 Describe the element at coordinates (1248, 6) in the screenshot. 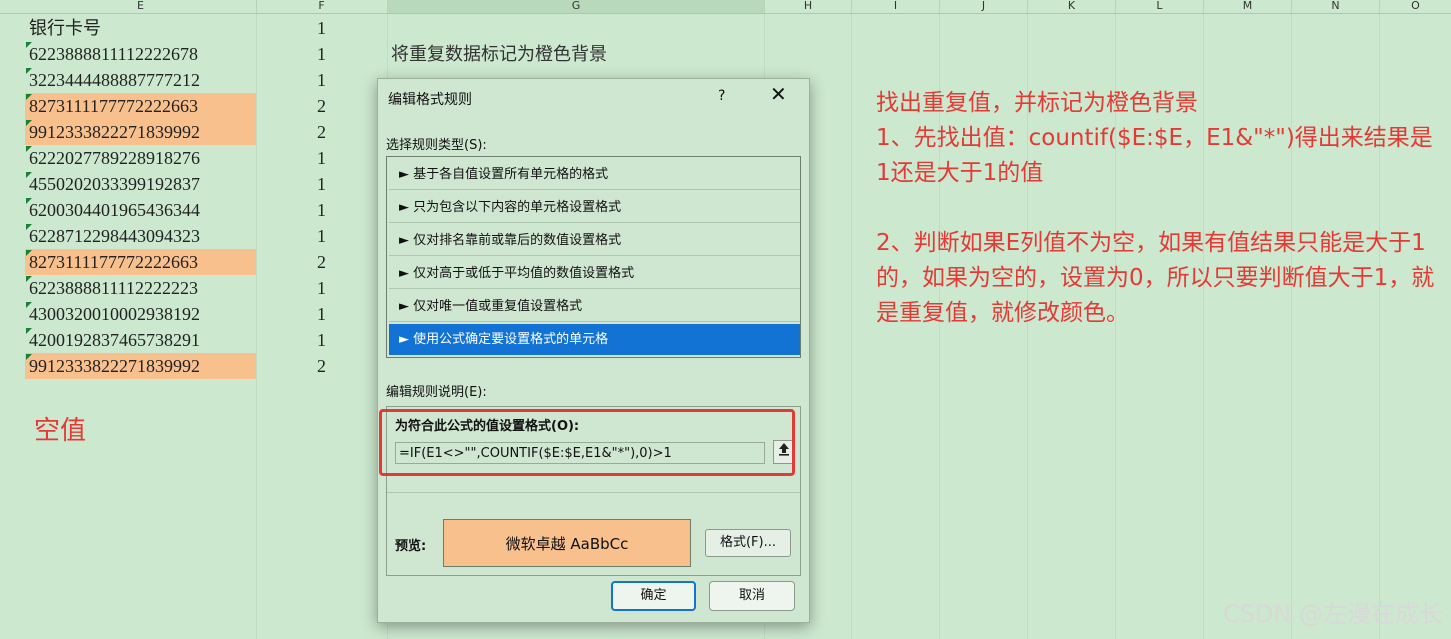

I see `column-header-m: M` at that location.